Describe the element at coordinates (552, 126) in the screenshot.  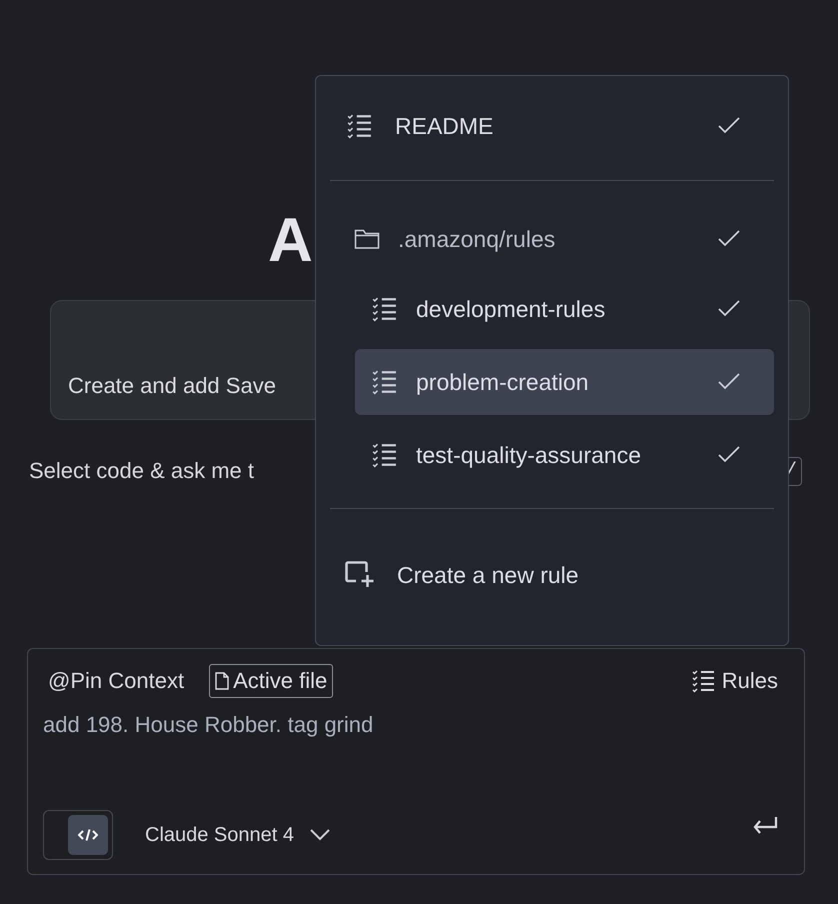
I see `rule-item: README` at that location.